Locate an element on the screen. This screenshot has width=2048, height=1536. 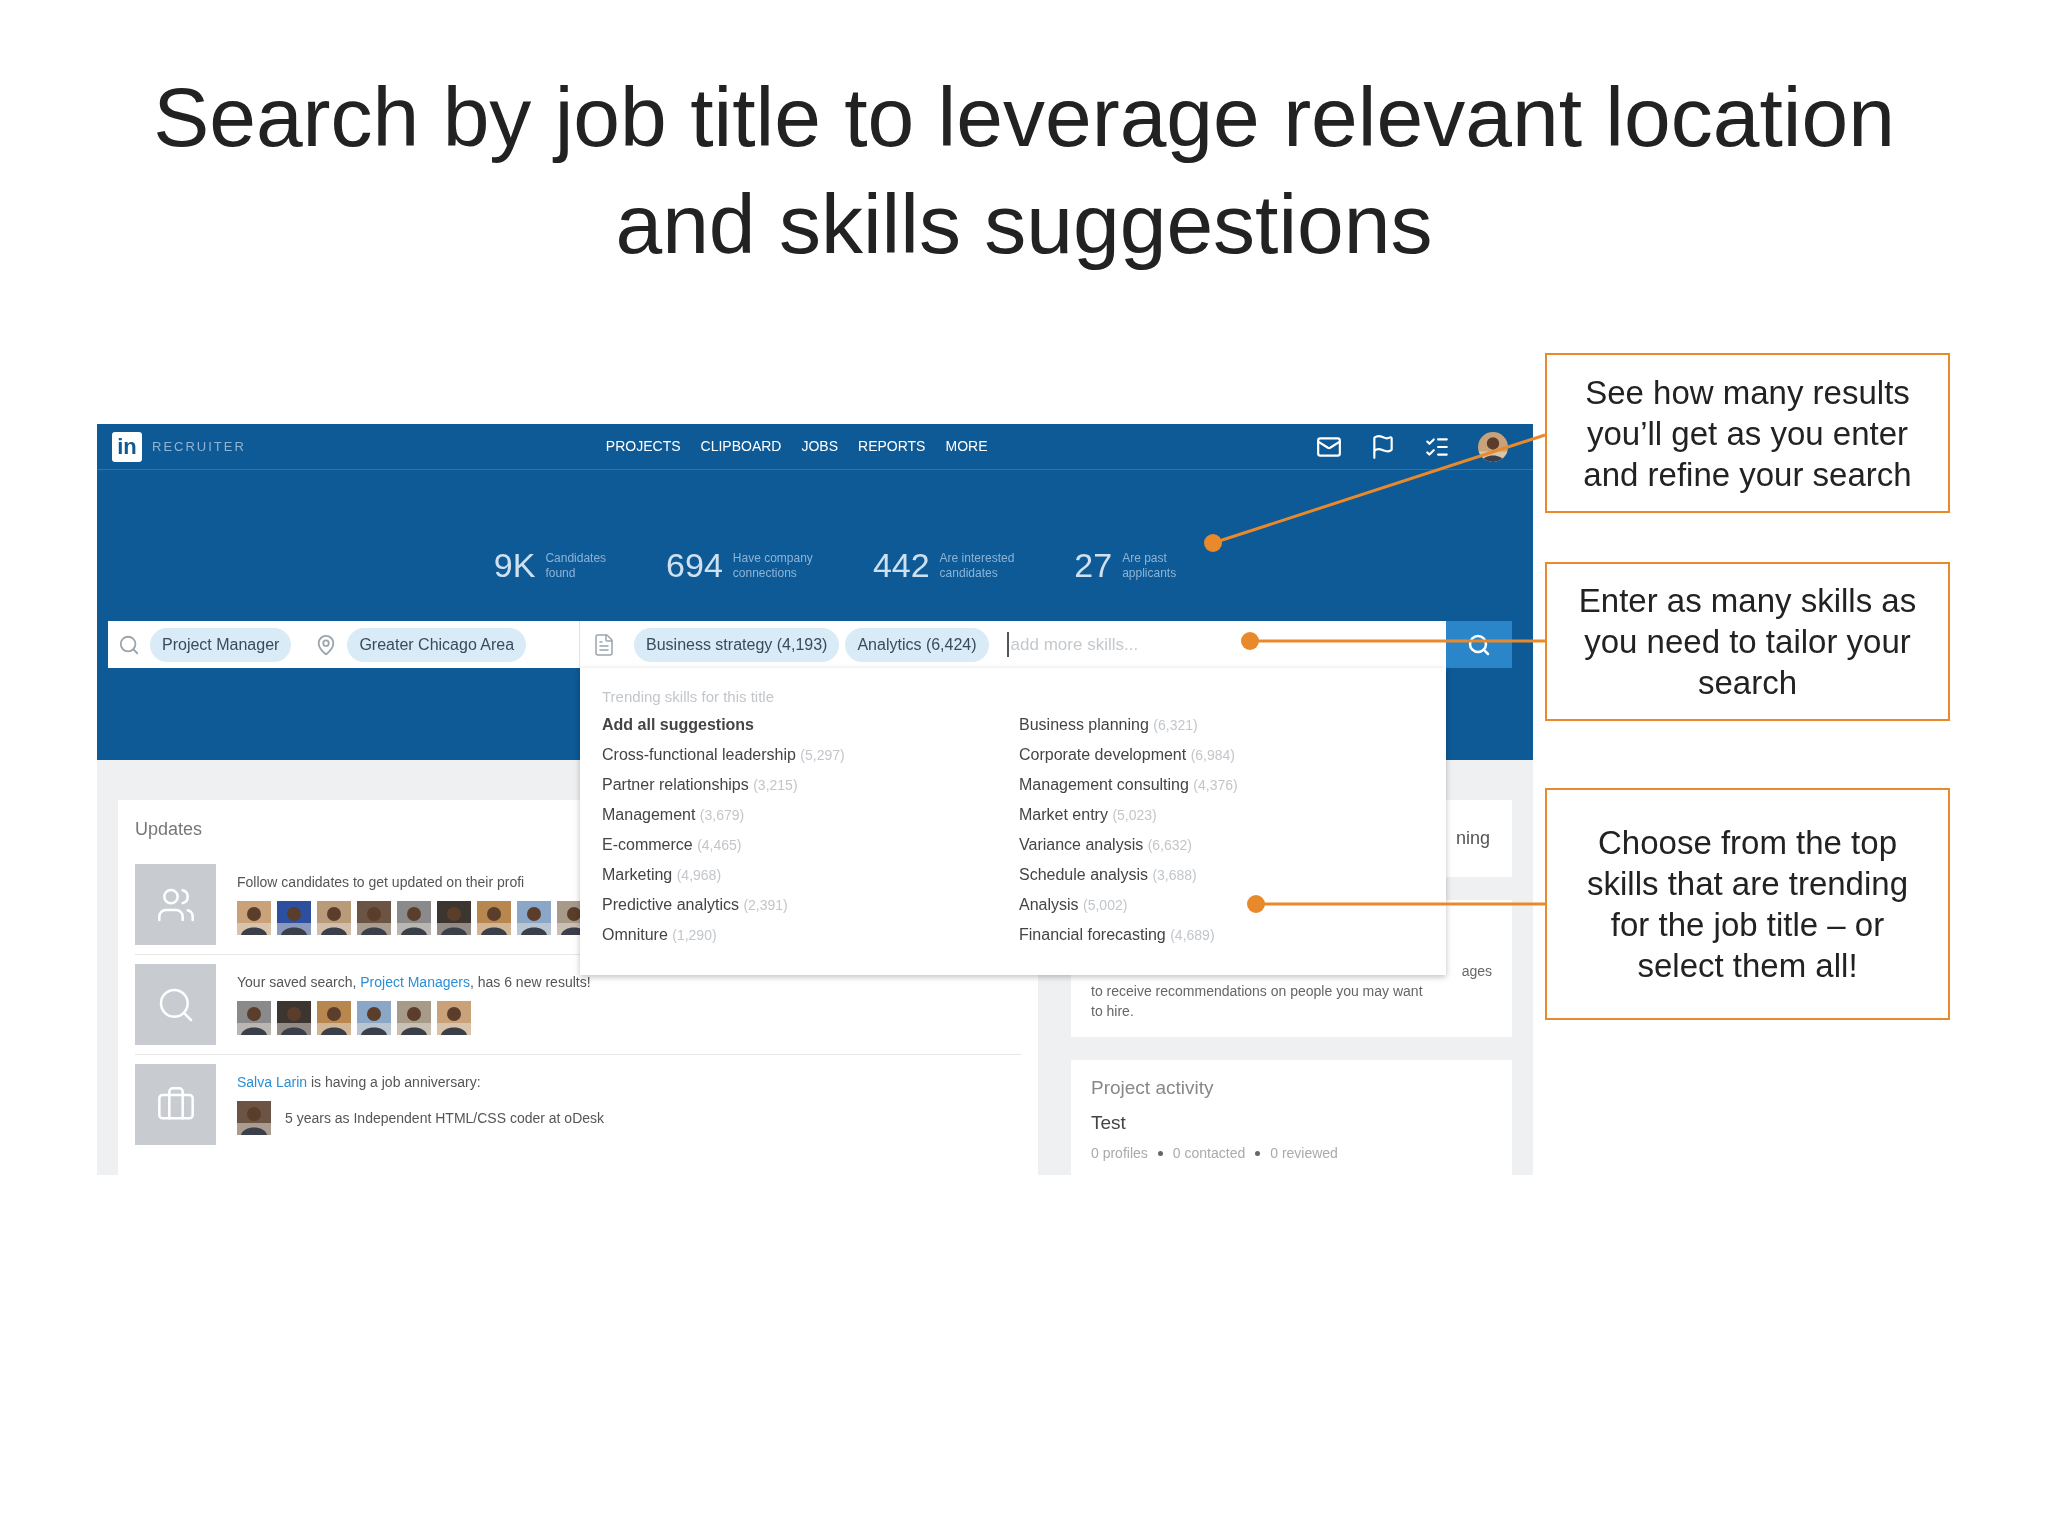
callout-text: Choose from the top skills that are trending for the job title – or select them all! is located at coordinates (1747, 904).